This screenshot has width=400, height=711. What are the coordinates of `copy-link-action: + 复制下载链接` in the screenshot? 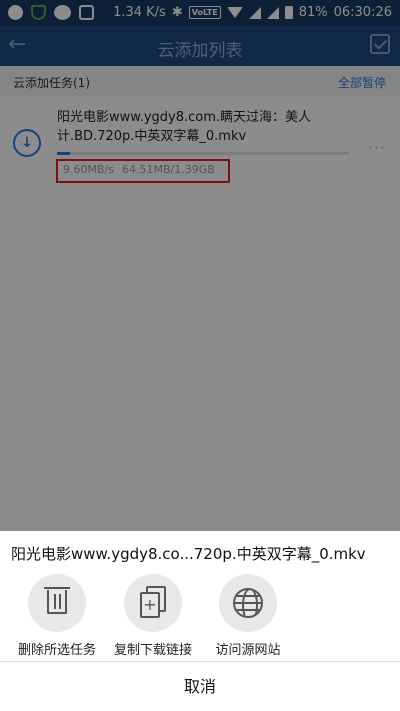 It's located at (153, 616).